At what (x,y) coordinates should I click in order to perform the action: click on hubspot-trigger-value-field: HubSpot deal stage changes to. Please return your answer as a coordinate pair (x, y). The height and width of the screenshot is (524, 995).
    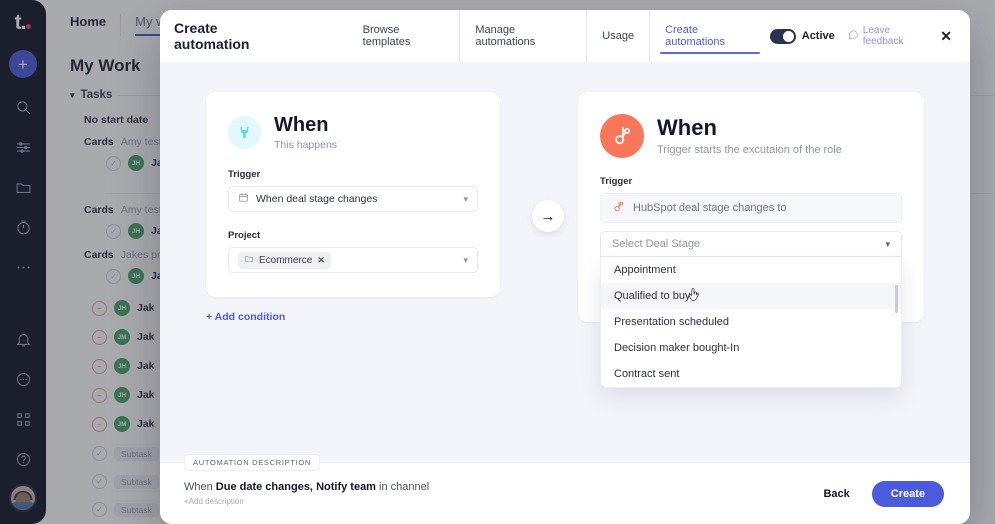
    Looking at the image, I should click on (751, 208).